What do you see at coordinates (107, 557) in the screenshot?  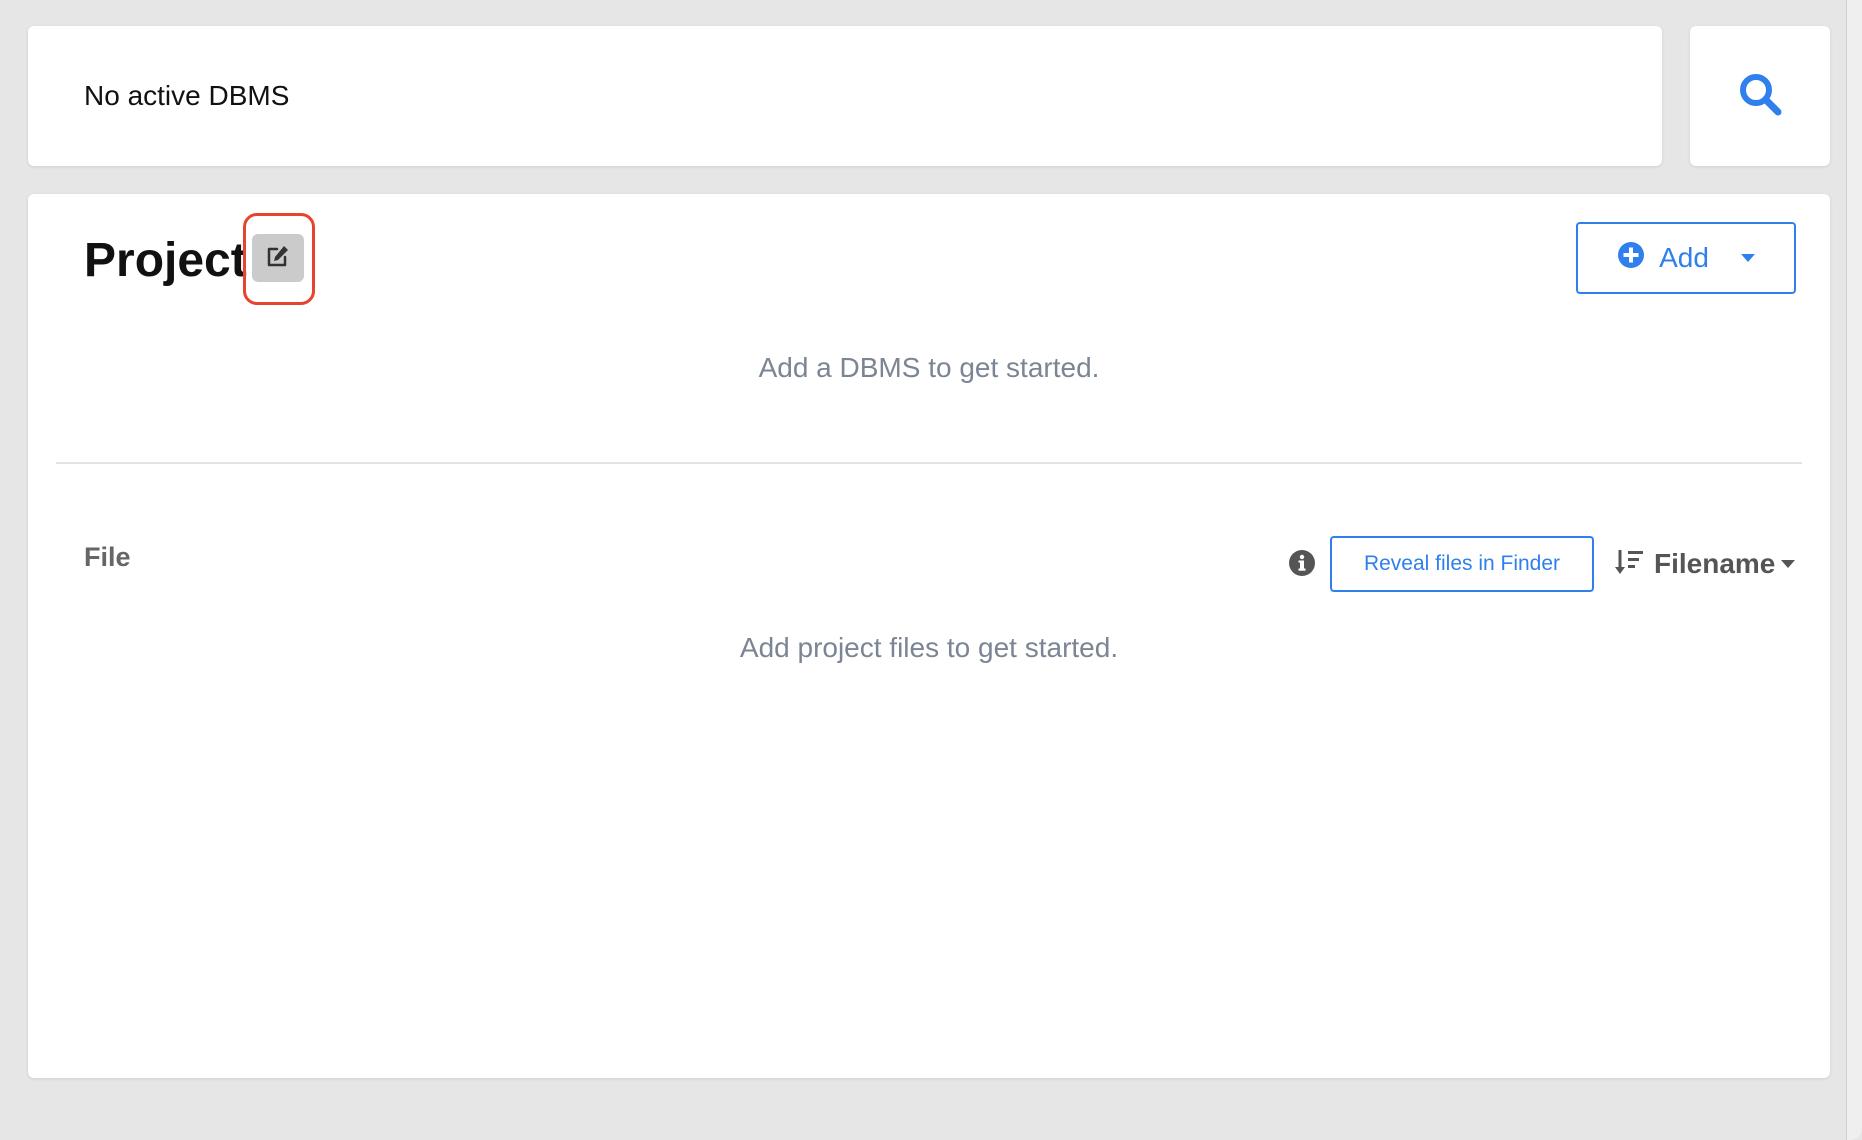 I see `files-section-label: File` at bounding box center [107, 557].